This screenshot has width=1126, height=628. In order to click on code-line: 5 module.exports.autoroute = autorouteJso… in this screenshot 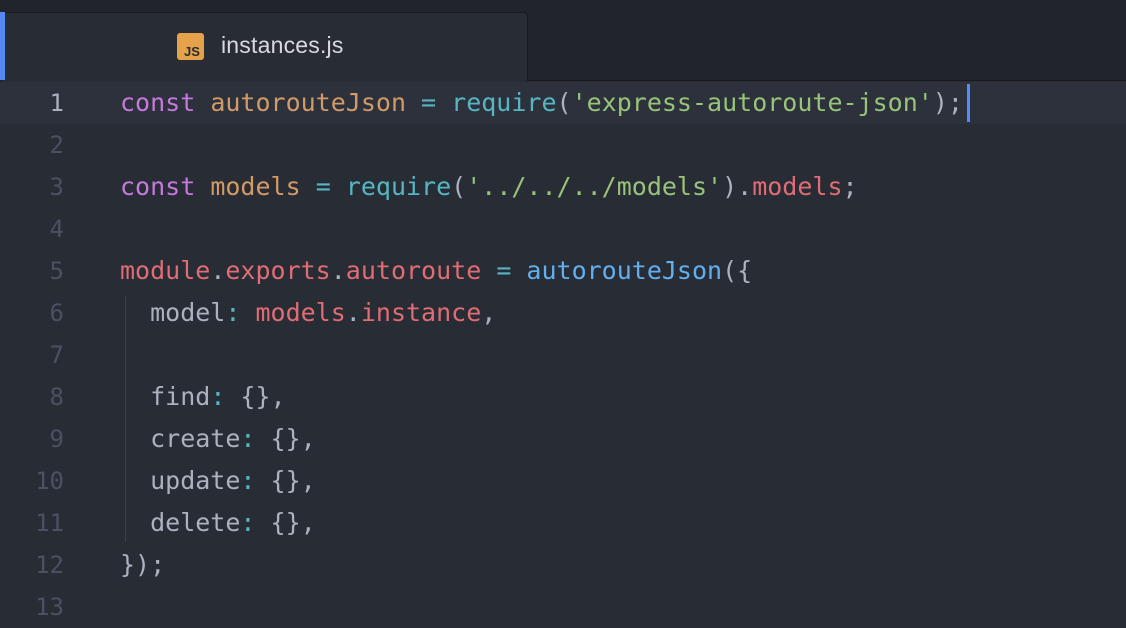, I will do `click(563, 271)`.